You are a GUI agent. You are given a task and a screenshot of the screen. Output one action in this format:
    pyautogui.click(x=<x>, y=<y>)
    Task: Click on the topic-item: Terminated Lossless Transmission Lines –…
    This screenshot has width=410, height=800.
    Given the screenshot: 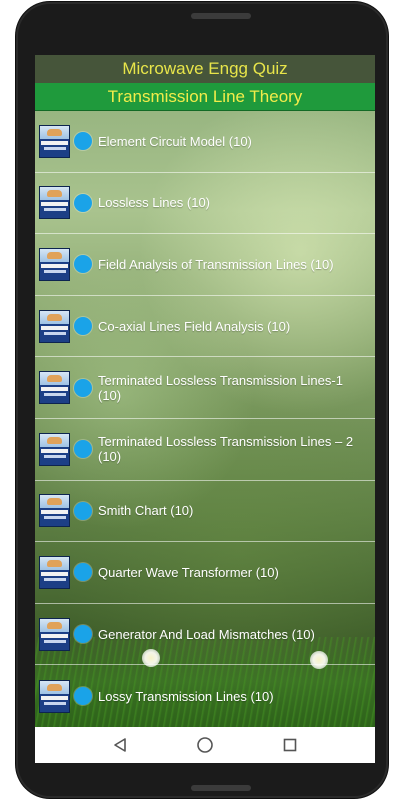 What is the action you would take?
    pyautogui.click(x=205, y=450)
    